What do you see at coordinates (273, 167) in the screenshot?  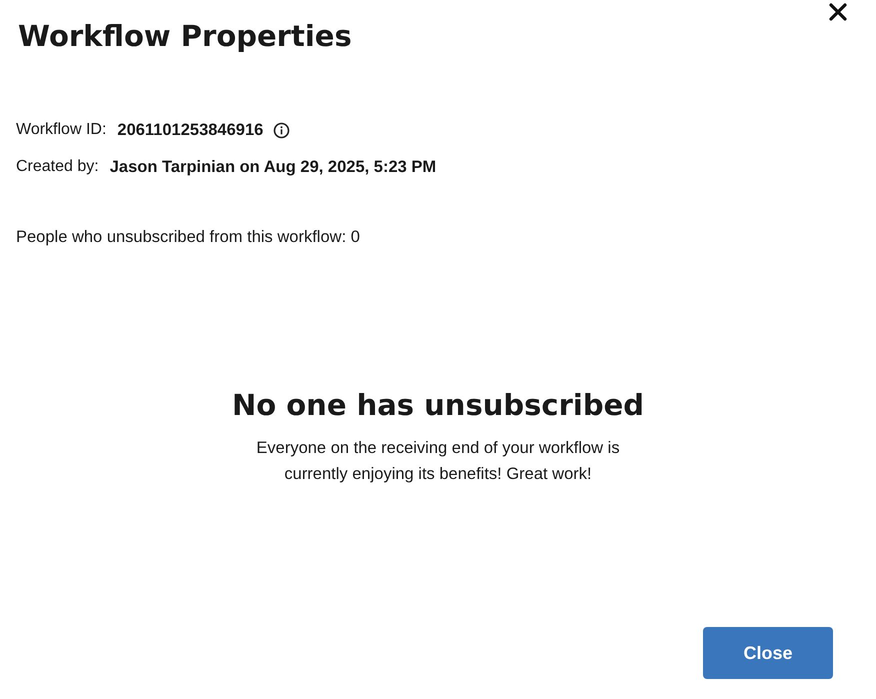 I see `detail-value: Jason Tarpinian on Aug 29, 2025, 5:23 PM` at bounding box center [273, 167].